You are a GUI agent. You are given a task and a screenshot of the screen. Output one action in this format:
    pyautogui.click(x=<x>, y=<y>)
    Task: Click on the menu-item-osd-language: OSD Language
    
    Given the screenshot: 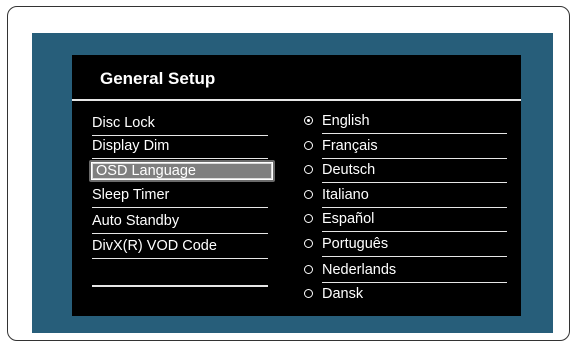 What is the action you would take?
    pyautogui.click(x=182, y=171)
    